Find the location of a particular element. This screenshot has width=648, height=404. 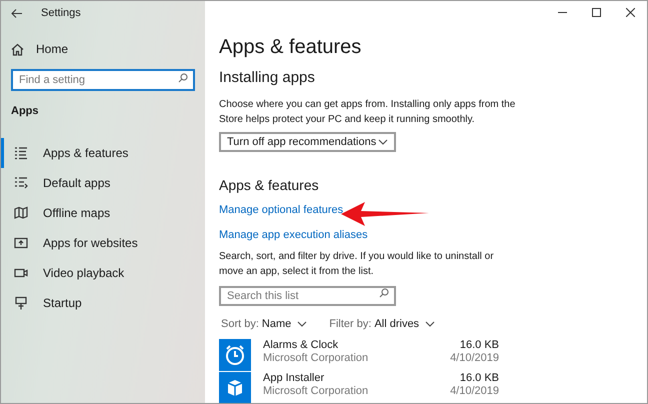

link: Manage optional features is located at coordinates (281, 210).